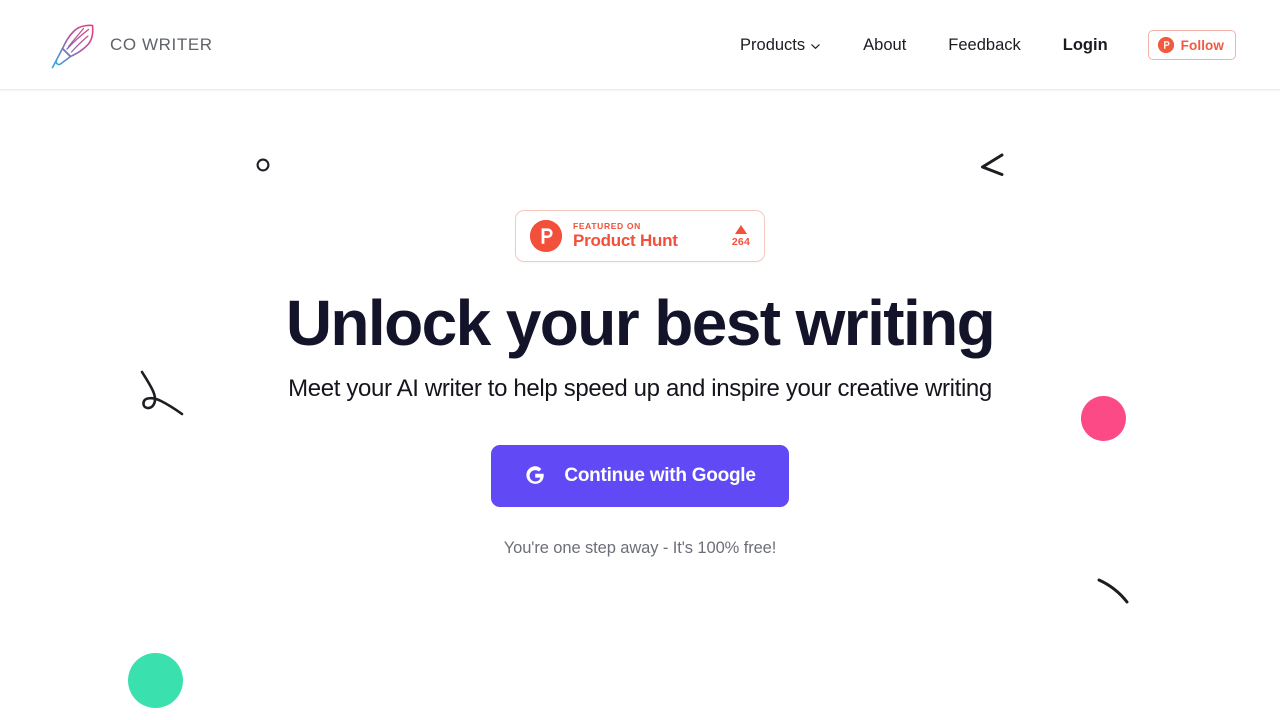  I want to click on brand-logo: CO WRITER, so click(130, 45).